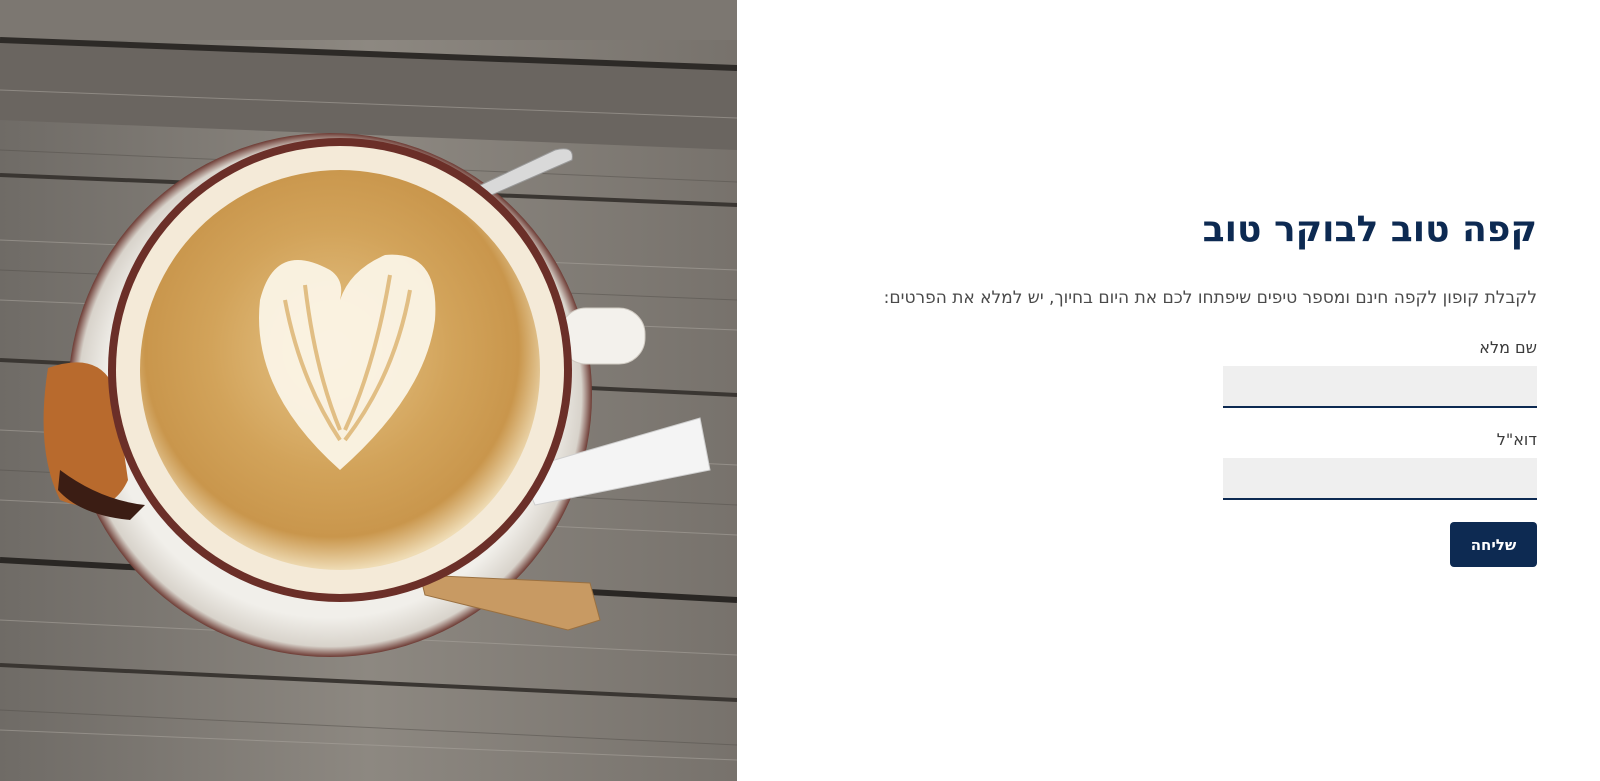 Image resolution: width=1600 pixels, height=781 pixels. What do you see at coordinates (1508, 347) in the screenshot?
I see `full-name-label: שם מלא` at bounding box center [1508, 347].